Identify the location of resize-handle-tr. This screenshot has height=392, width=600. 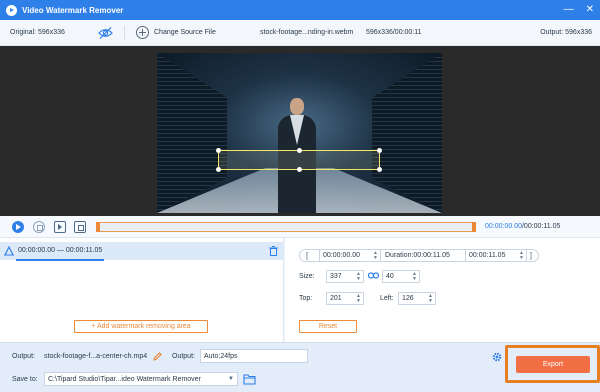
(379, 150).